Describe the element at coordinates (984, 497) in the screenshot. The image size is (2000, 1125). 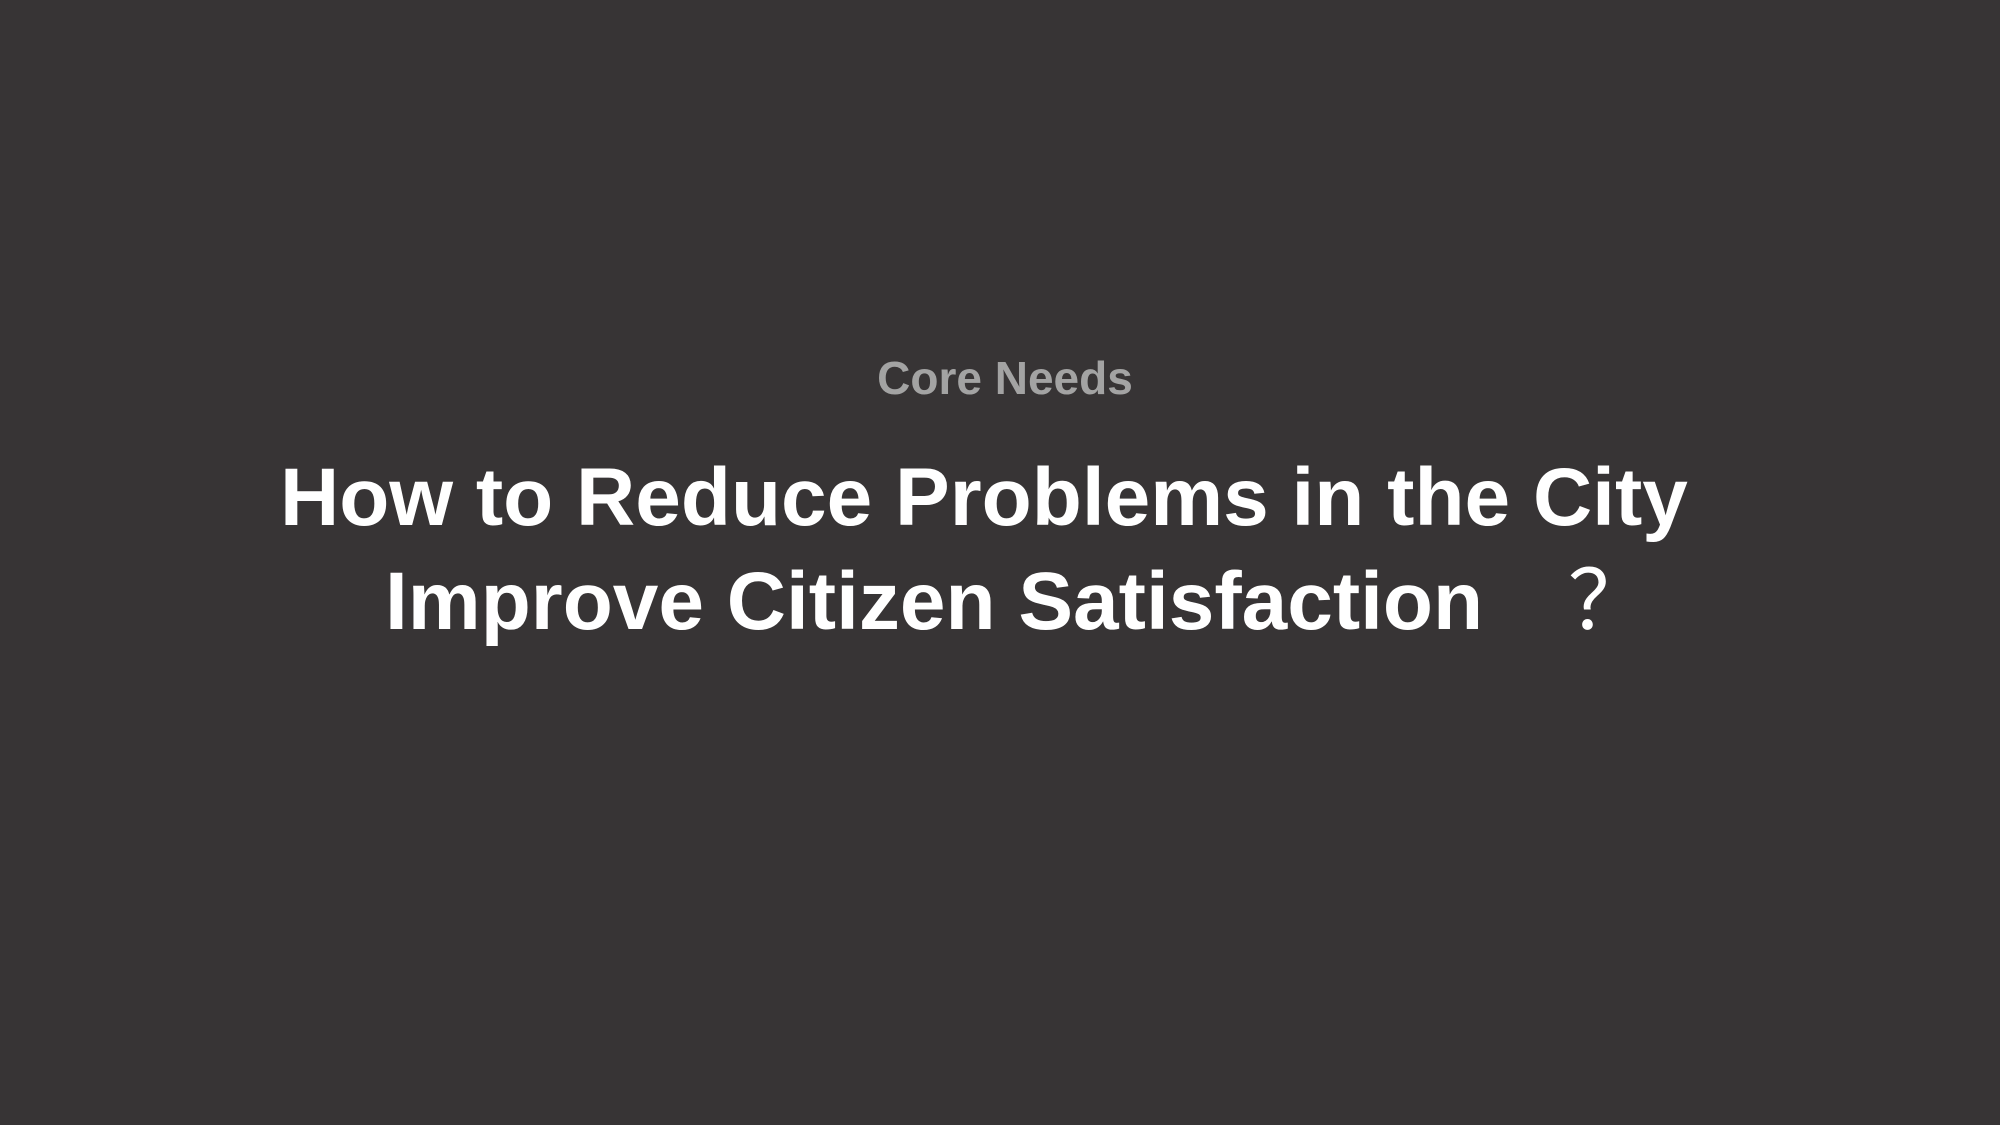
I see `headline-line-1: How to Reduce Problems in the City` at that location.